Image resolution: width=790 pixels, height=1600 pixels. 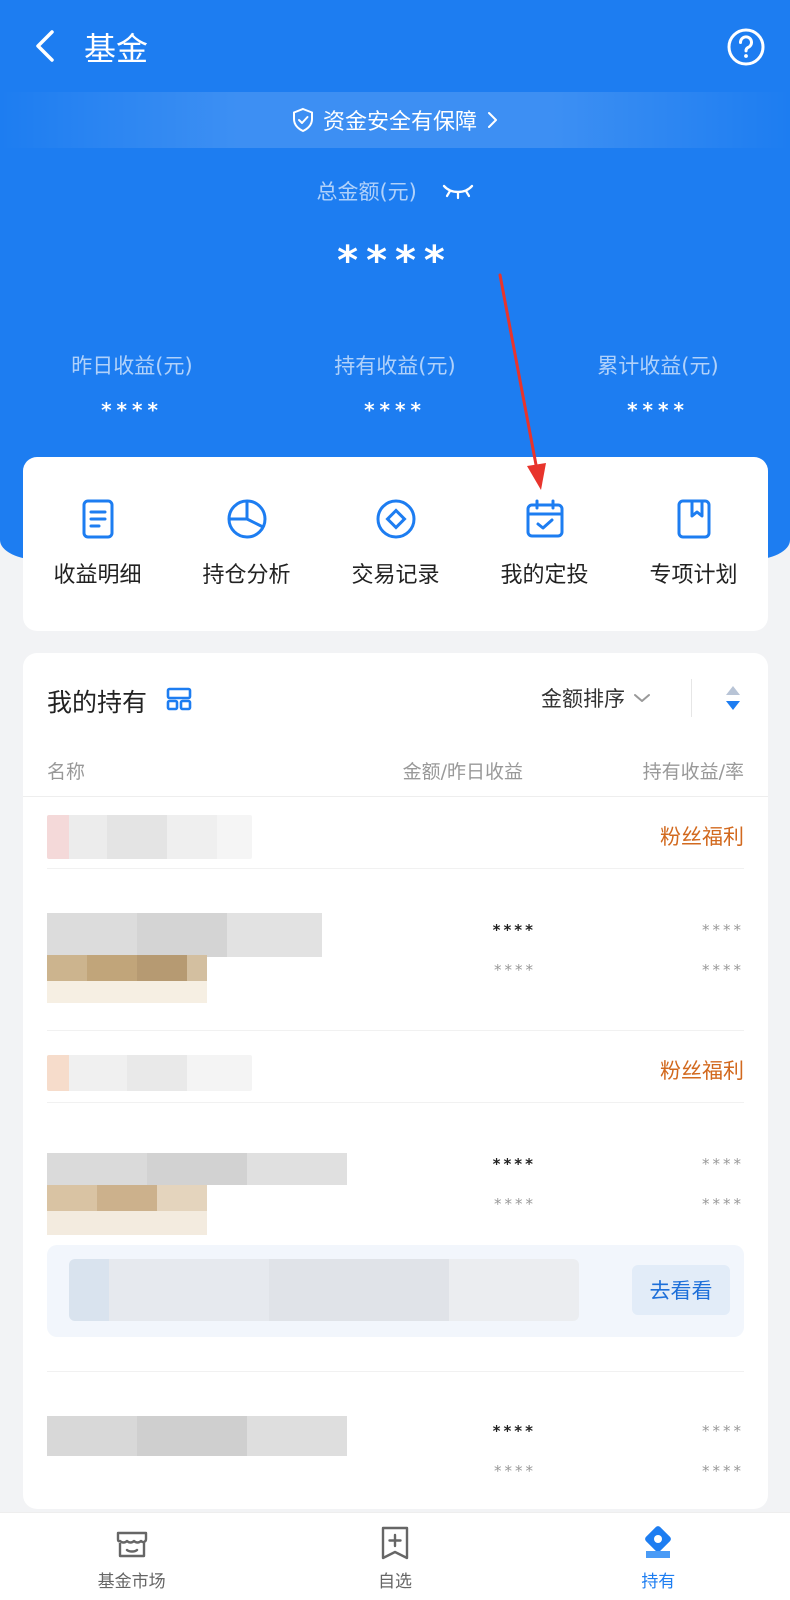 What do you see at coordinates (746, 47) in the screenshot?
I see `question-circle-icon` at bounding box center [746, 47].